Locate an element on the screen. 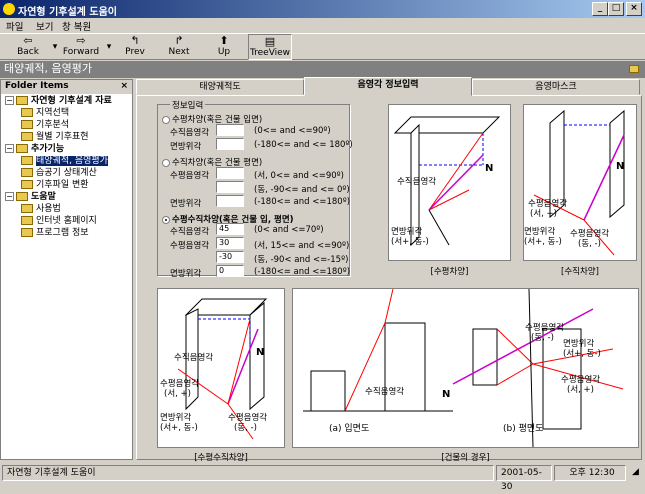 This screenshot has width=645, height=494. range-text: (0<= and <=90º) is located at coordinates (292, 131).